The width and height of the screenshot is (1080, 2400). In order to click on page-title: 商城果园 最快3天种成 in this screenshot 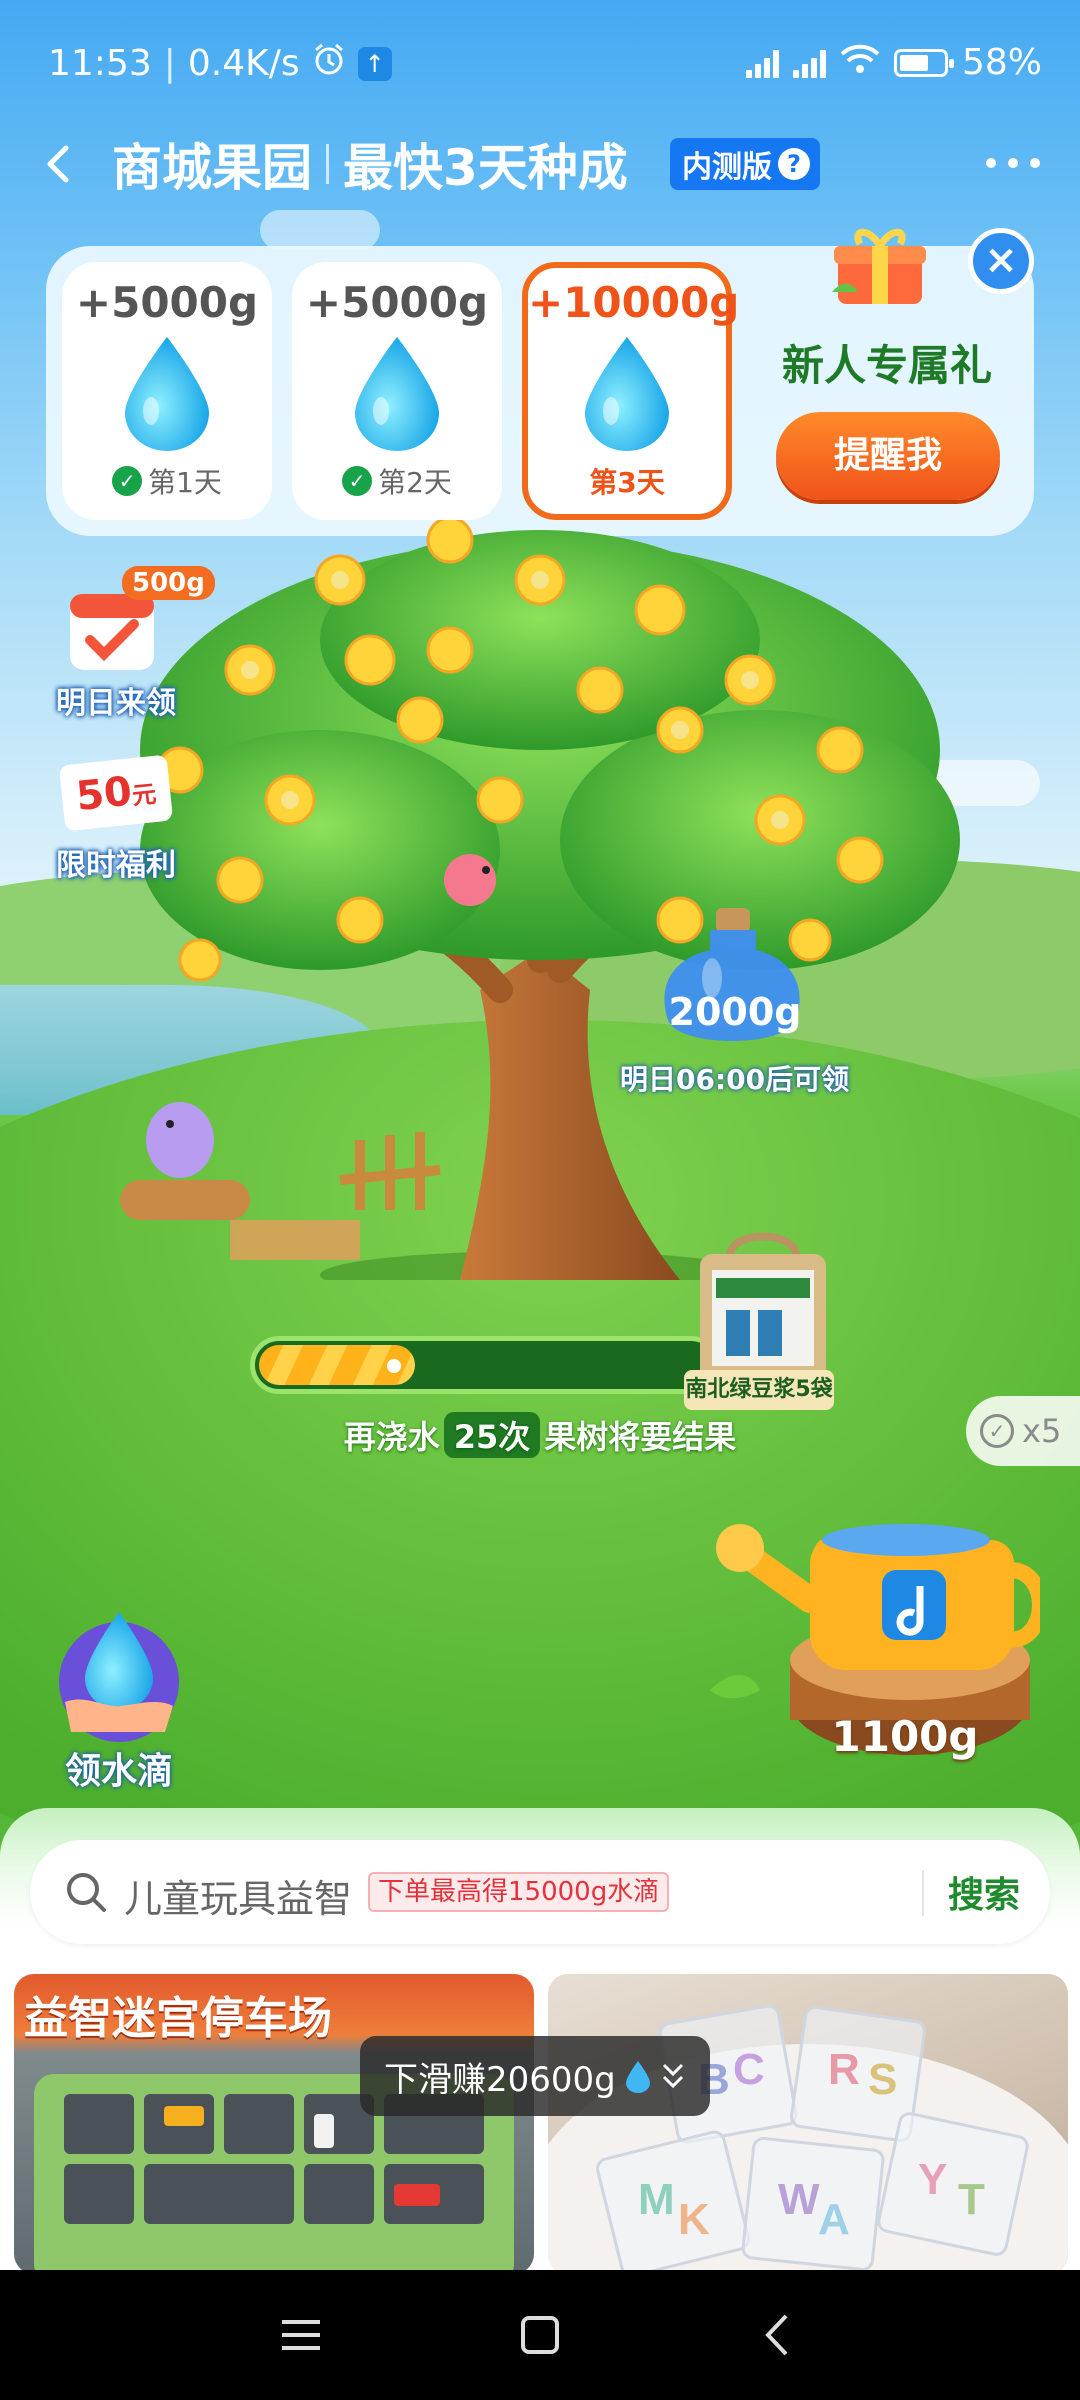, I will do `click(370, 164)`.